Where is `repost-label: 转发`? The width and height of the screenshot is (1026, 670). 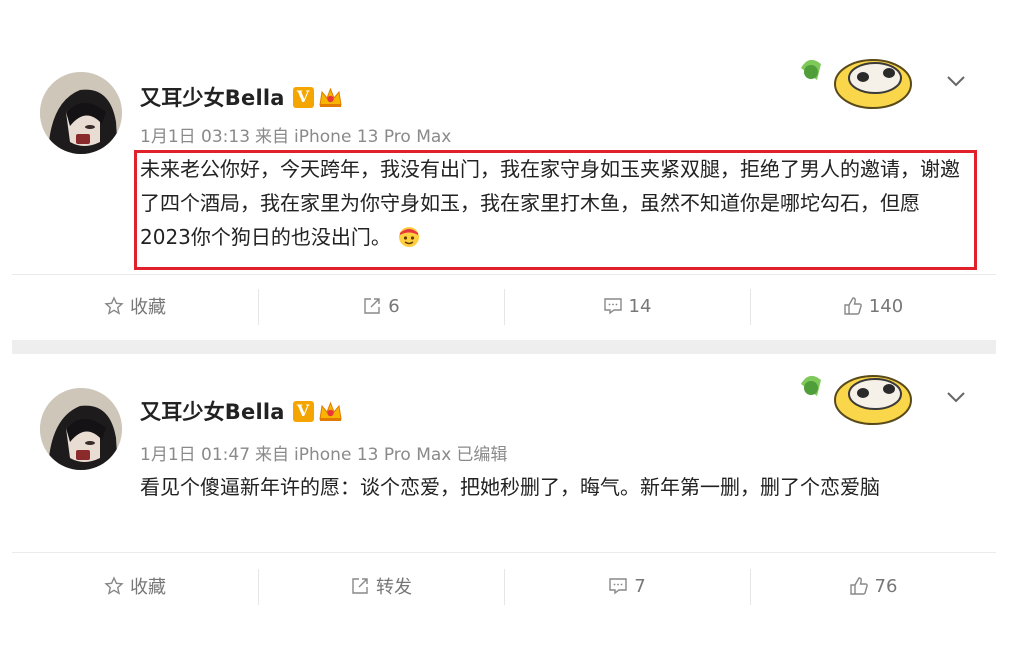 repost-label: 转发 is located at coordinates (394, 587).